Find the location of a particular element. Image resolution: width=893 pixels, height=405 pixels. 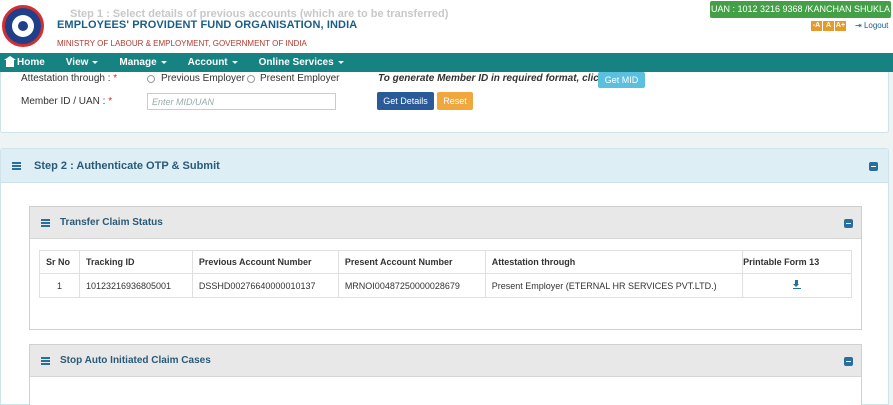

cell-printable-form is located at coordinates (797, 285).